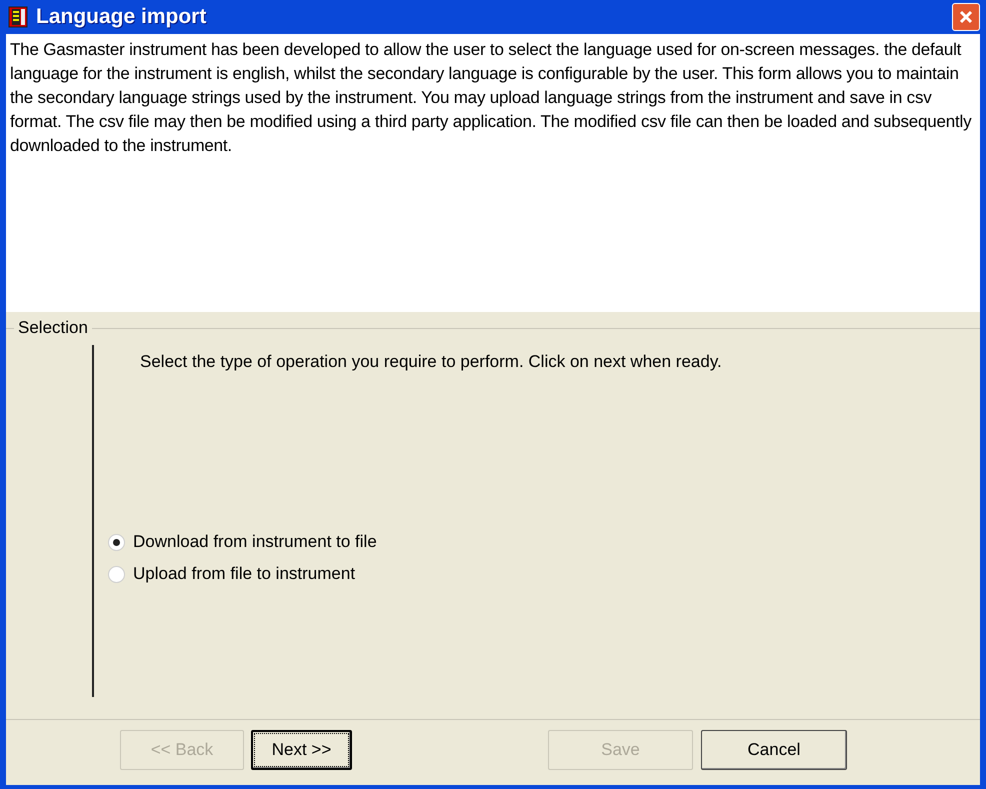 The height and width of the screenshot is (789, 986). Describe the element at coordinates (121, 17) in the screenshot. I see `window-title: Language import` at that location.